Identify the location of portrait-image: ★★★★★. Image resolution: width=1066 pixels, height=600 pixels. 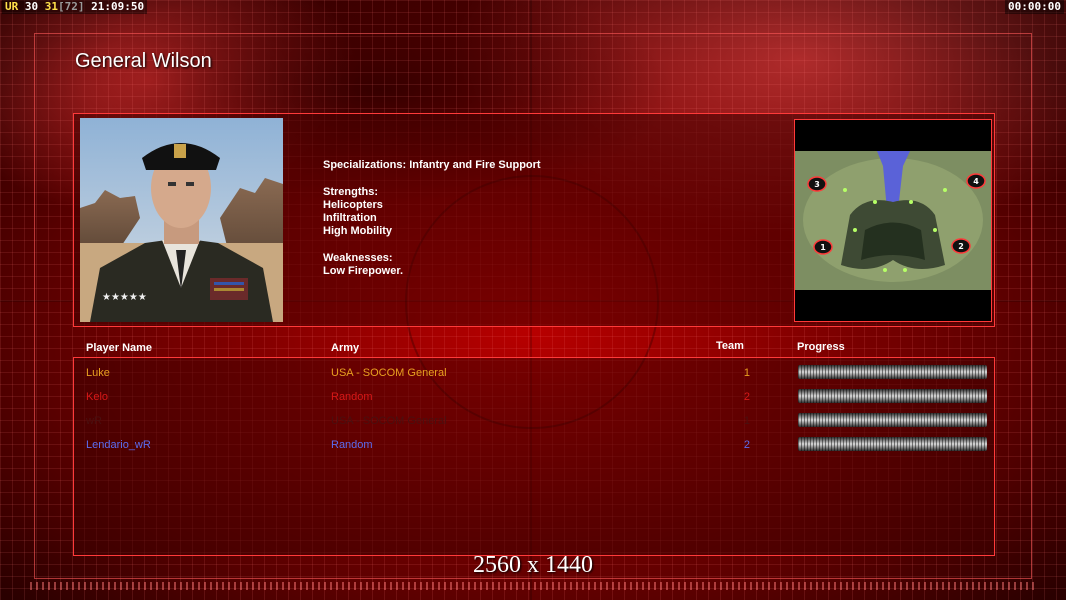
(181, 220).